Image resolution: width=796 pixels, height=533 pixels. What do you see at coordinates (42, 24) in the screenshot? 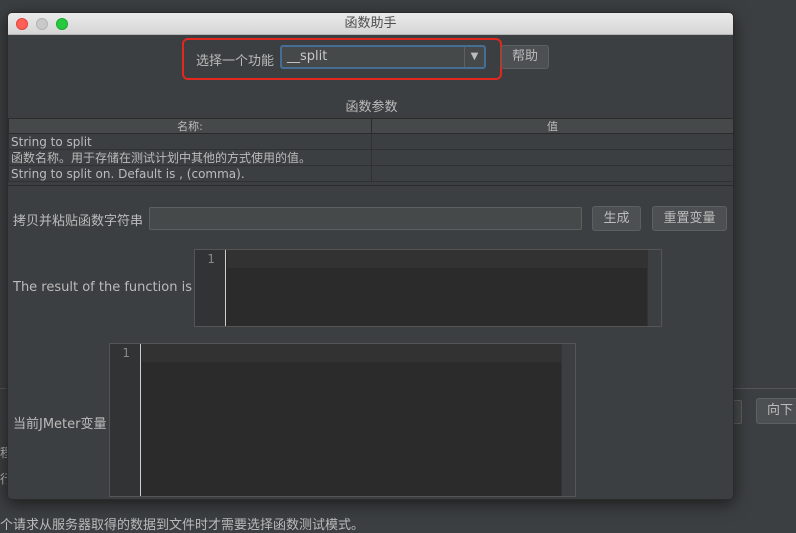
I see `minimize-window-button` at bounding box center [42, 24].